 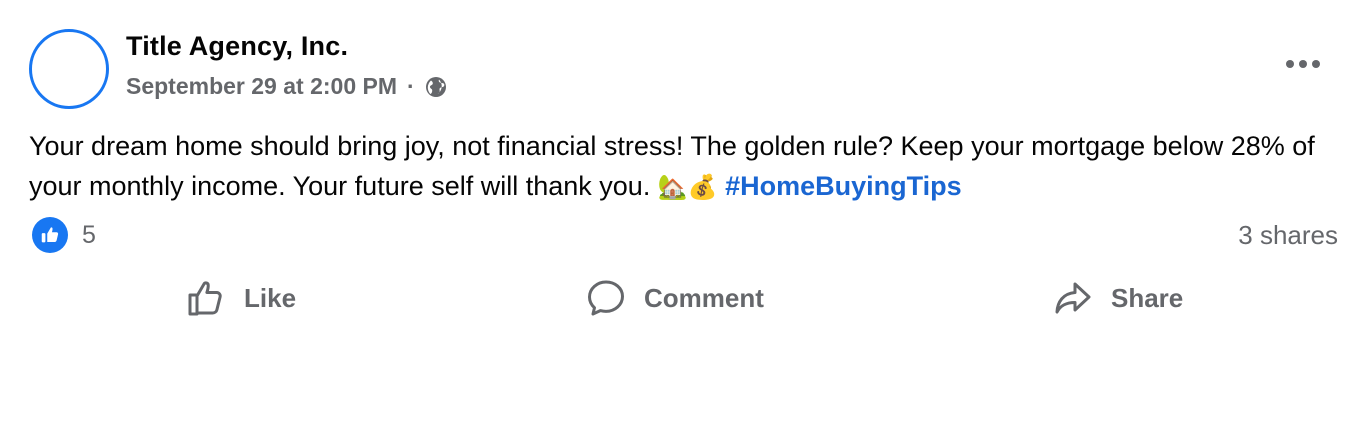 I want to click on like-button: Like, so click(x=241, y=298).